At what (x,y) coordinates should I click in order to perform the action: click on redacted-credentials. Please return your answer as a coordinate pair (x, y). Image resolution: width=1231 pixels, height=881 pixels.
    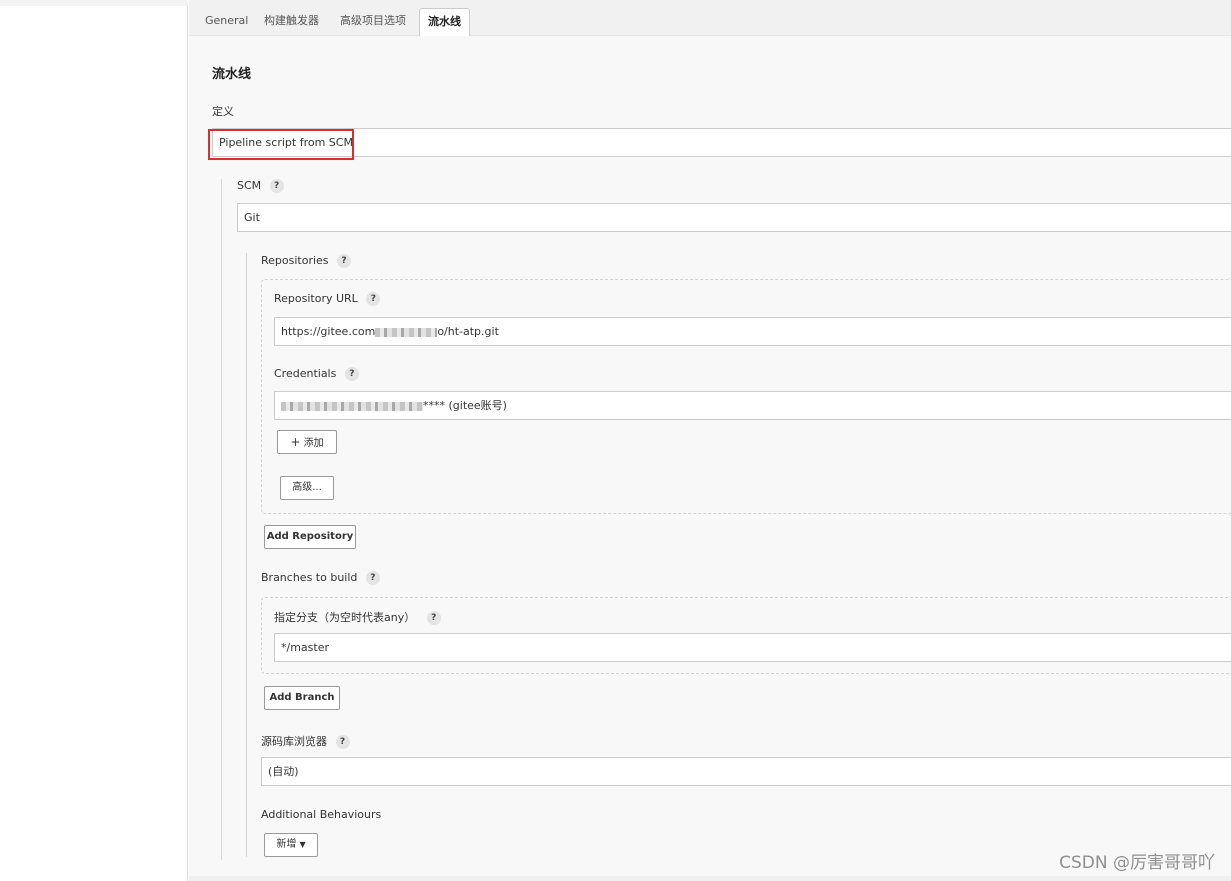
    Looking at the image, I should click on (352, 406).